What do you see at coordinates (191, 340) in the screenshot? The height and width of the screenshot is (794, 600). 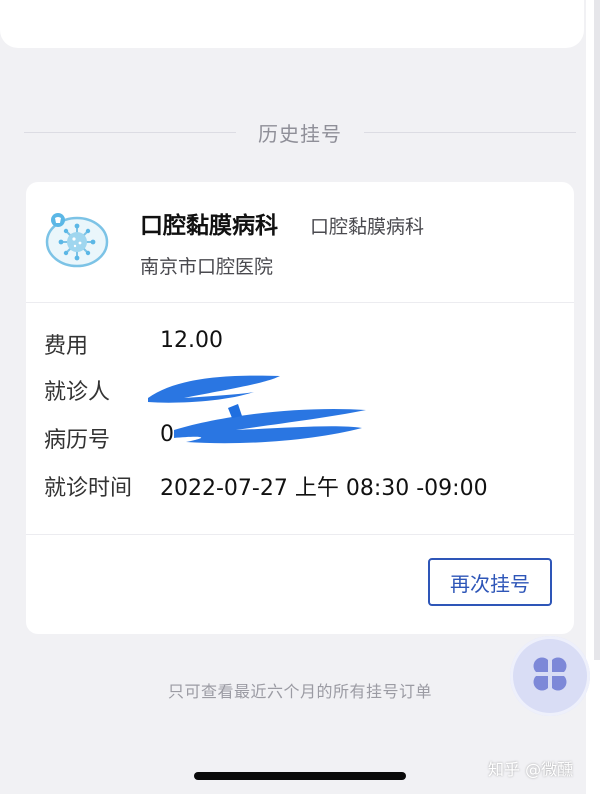 I see `fee-value: 12.00` at bounding box center [191, 340].